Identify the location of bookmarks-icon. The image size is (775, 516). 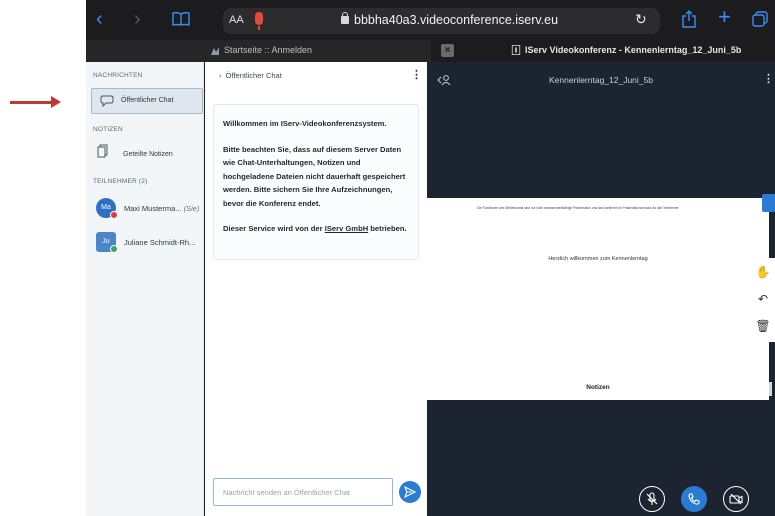
(181, 19).